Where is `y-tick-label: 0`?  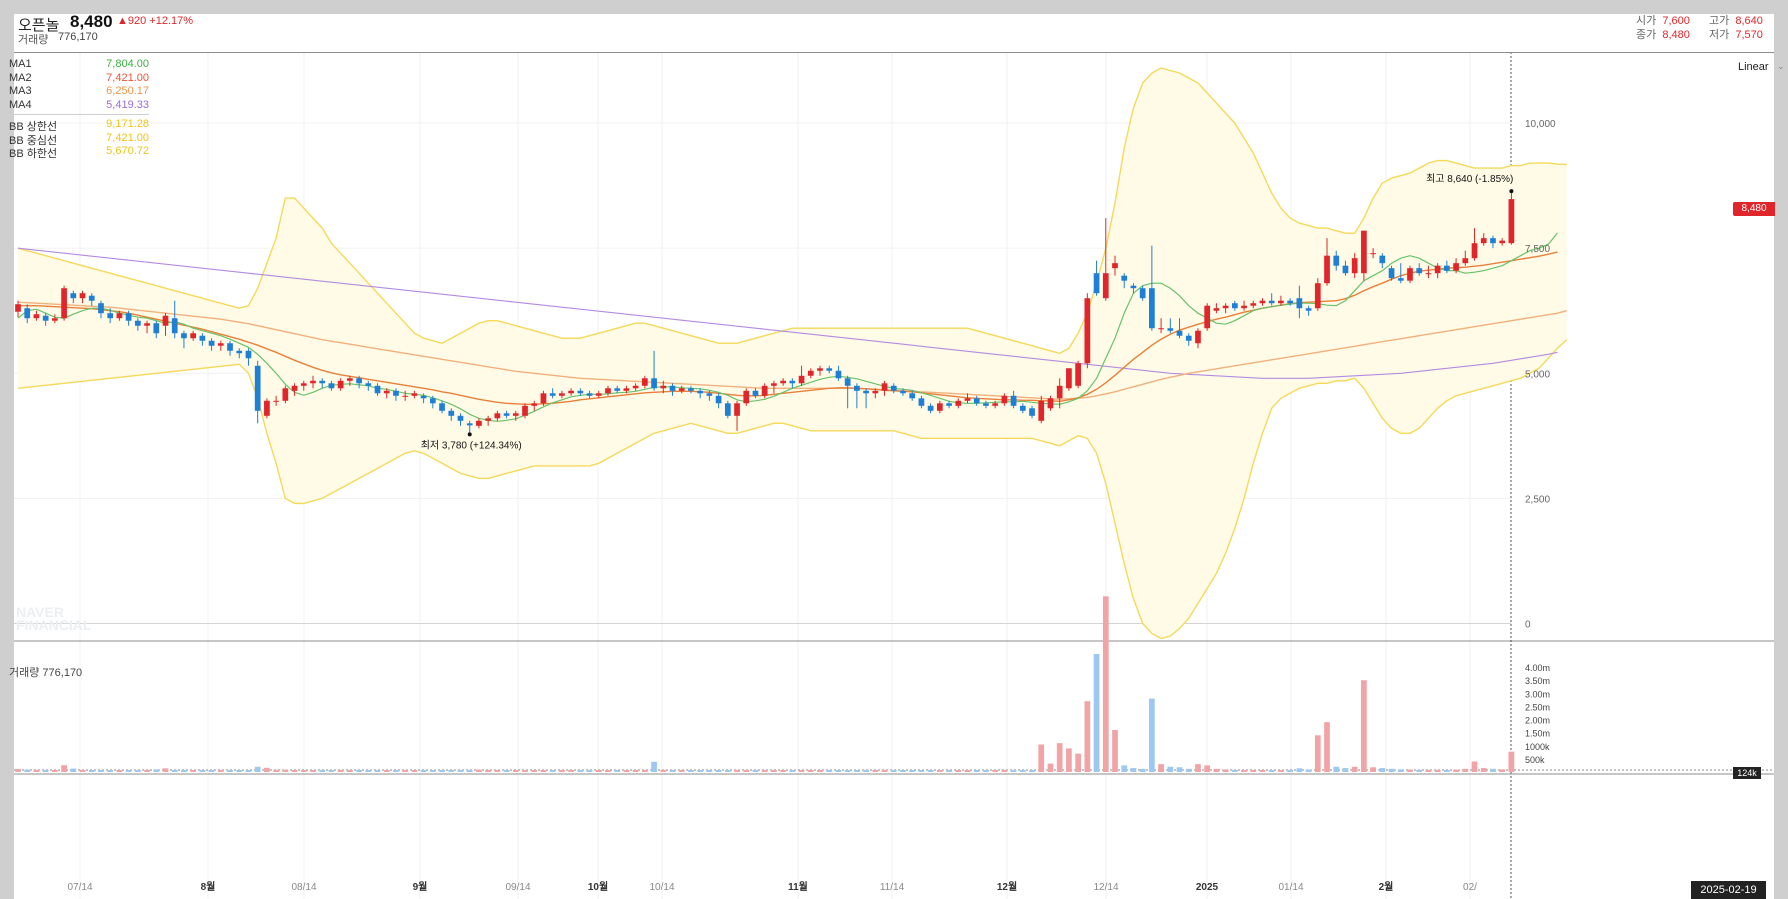
y-tick-label: 0 is located at coordinates (1528, 624).